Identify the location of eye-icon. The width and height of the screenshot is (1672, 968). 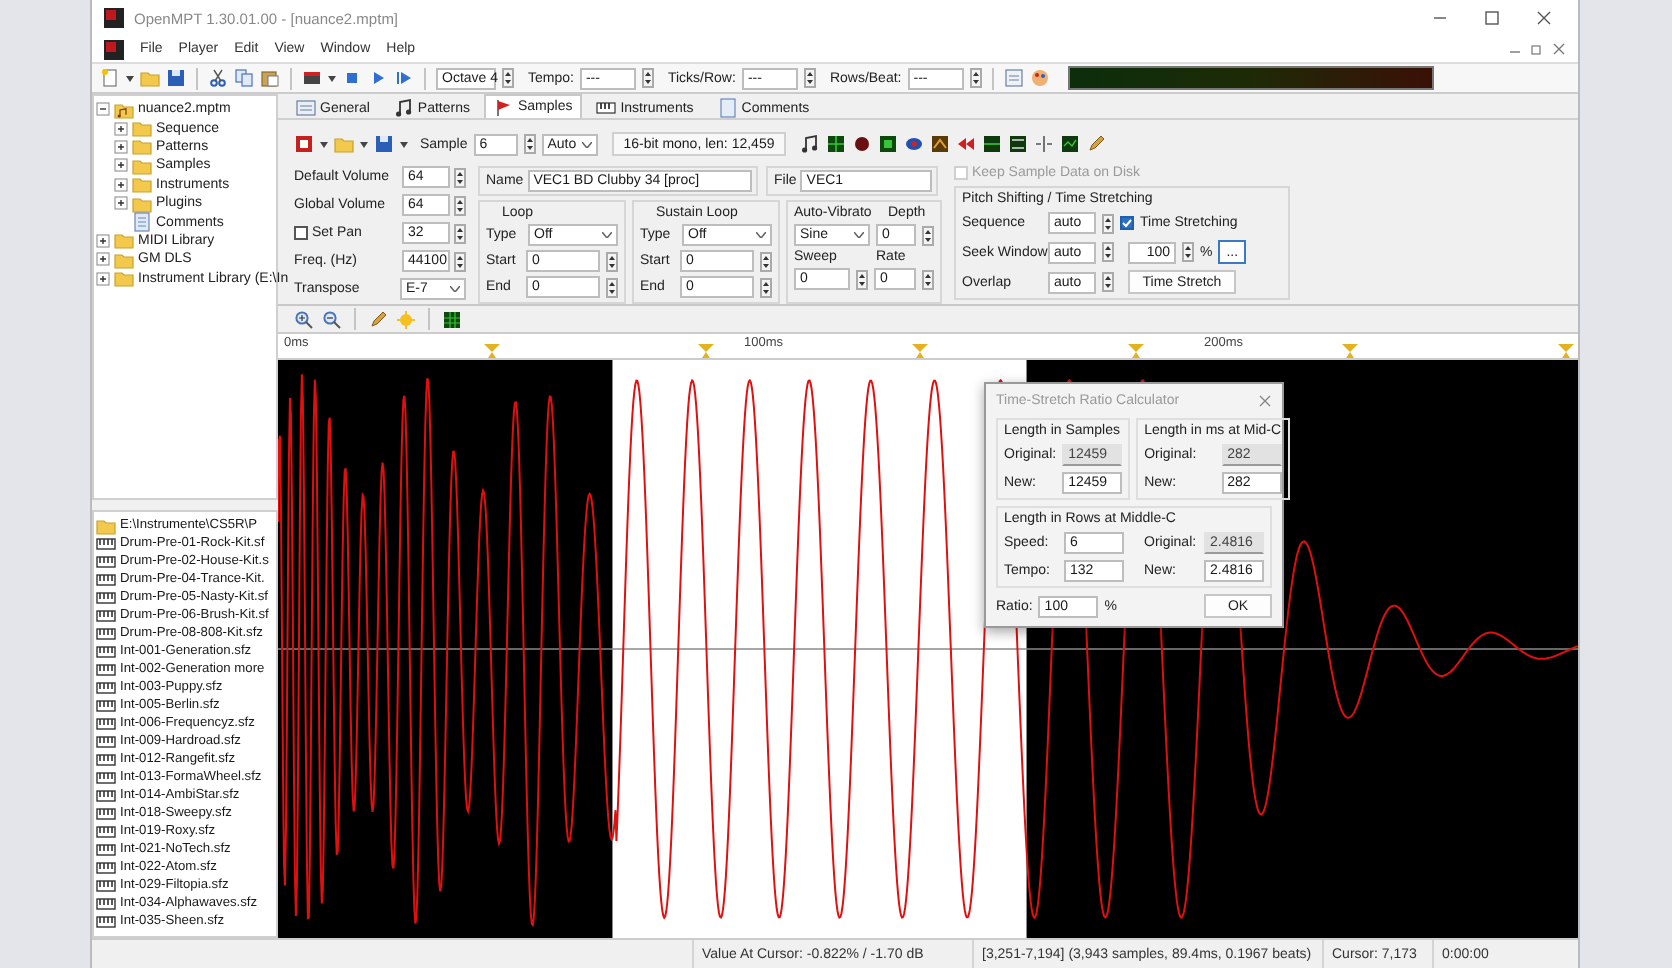
(914, 144).